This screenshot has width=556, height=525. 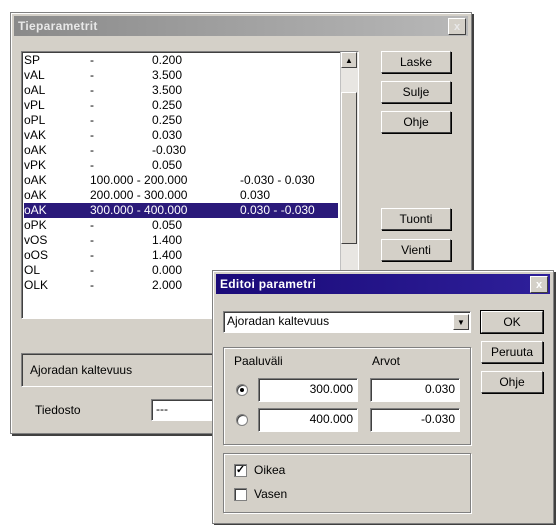 I want to click on oikea-checkbox: ✓, so click(x=240, y=470).